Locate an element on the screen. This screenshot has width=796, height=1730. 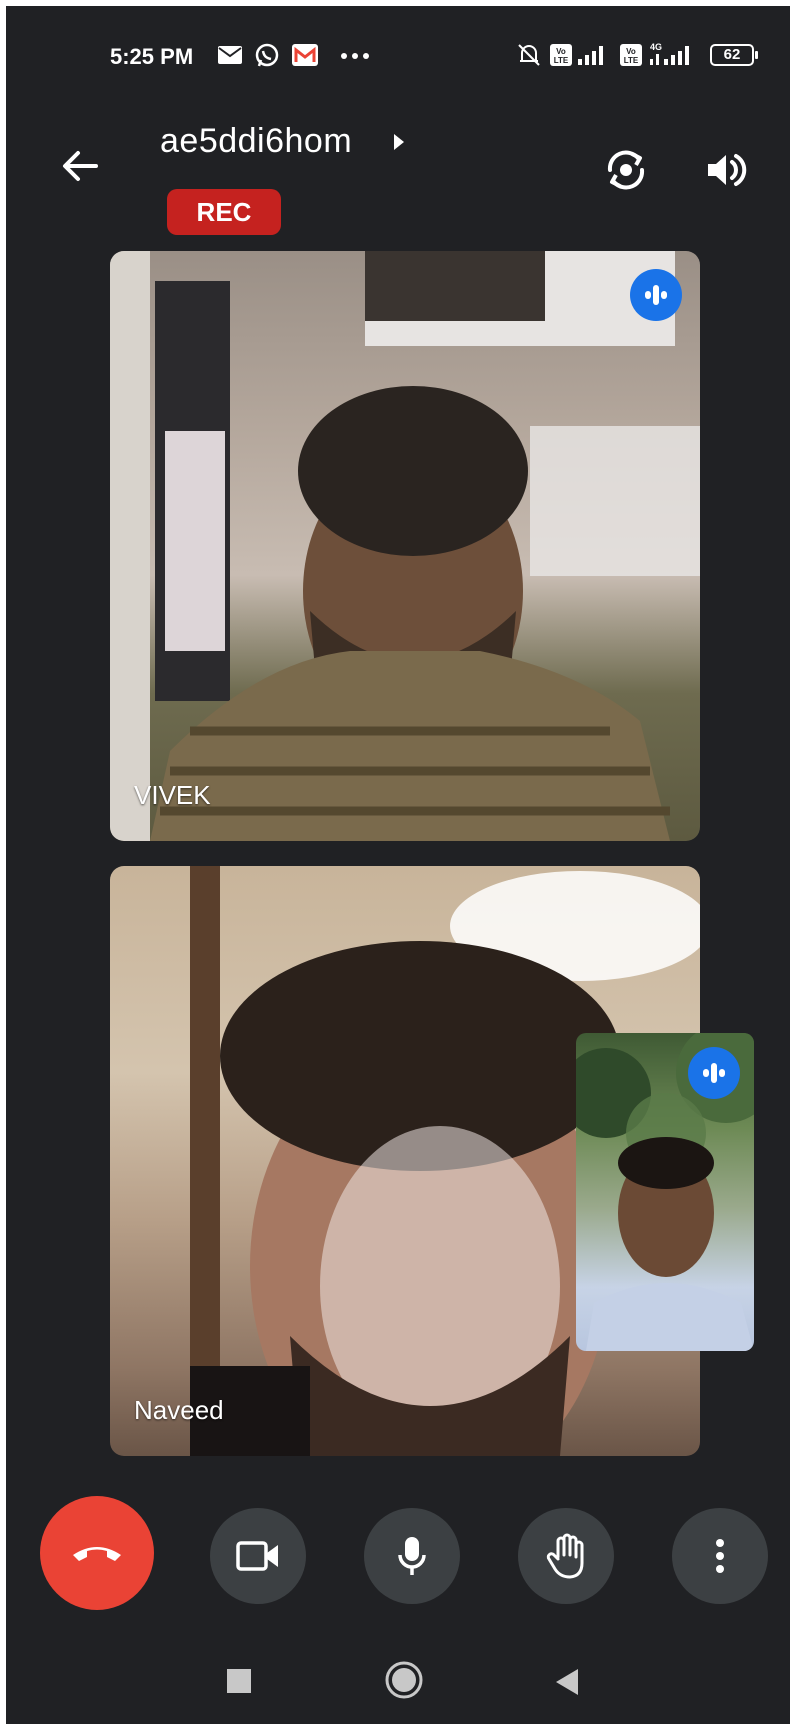
hang-up-icon is located at coordinates (97, 1554).